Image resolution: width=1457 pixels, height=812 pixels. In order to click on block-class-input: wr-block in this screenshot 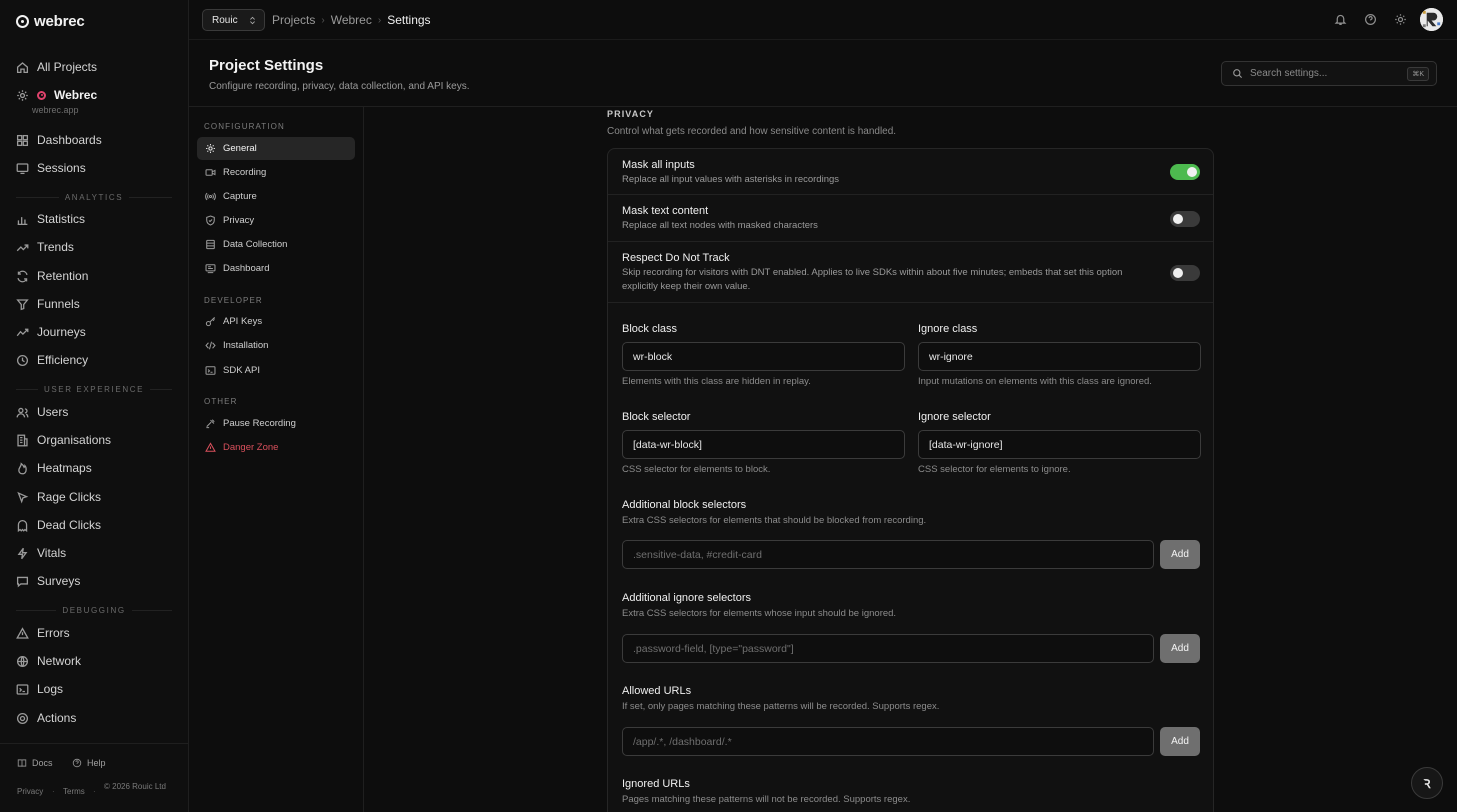, I will do `click(763, 356)`.